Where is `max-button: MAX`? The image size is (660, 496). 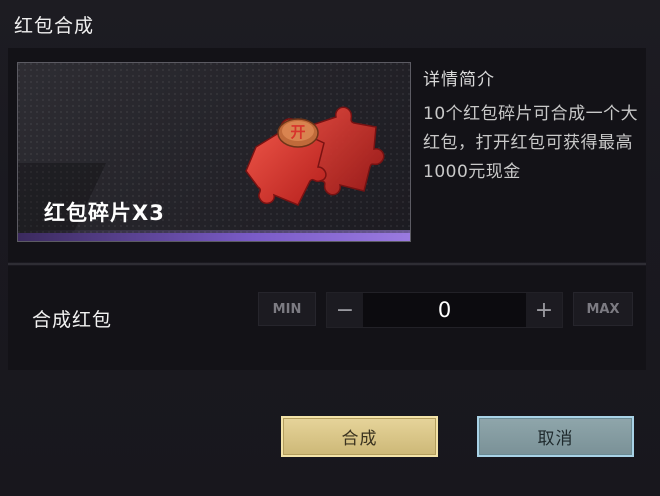 max-button: MAX is located at coordinates (603, 309).